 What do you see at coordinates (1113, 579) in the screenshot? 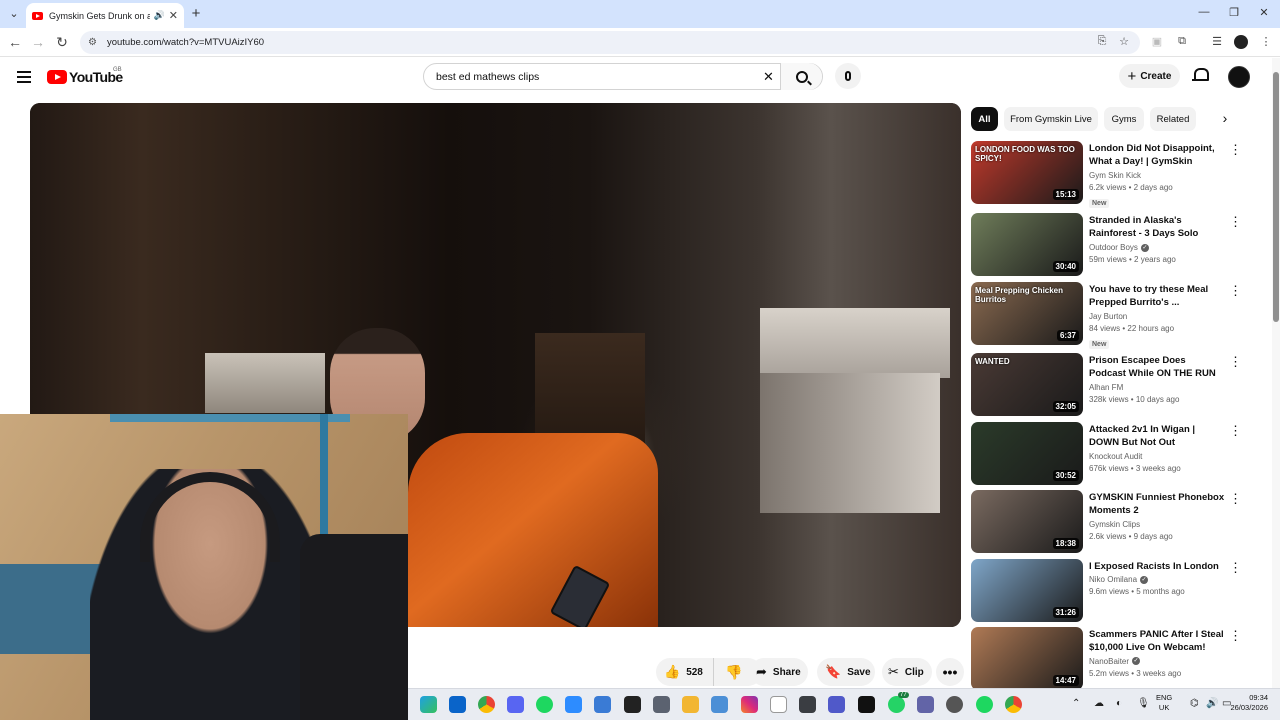
I see `channel-name: Niko Omilana` at bounding box center [1113, 579].